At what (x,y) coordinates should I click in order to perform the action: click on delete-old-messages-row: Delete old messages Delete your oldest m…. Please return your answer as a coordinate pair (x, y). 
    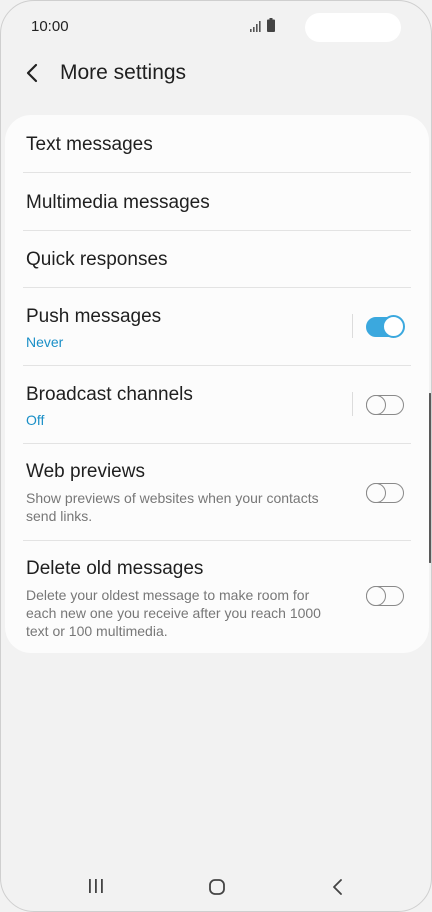
    Looking at the image, I should click on (217, 597).